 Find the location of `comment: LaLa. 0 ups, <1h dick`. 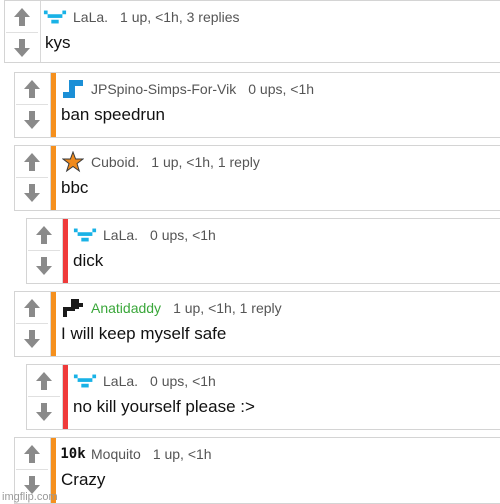

comment: LaLa. 0 ups, <1h dick is located at coordinates (263, 251).